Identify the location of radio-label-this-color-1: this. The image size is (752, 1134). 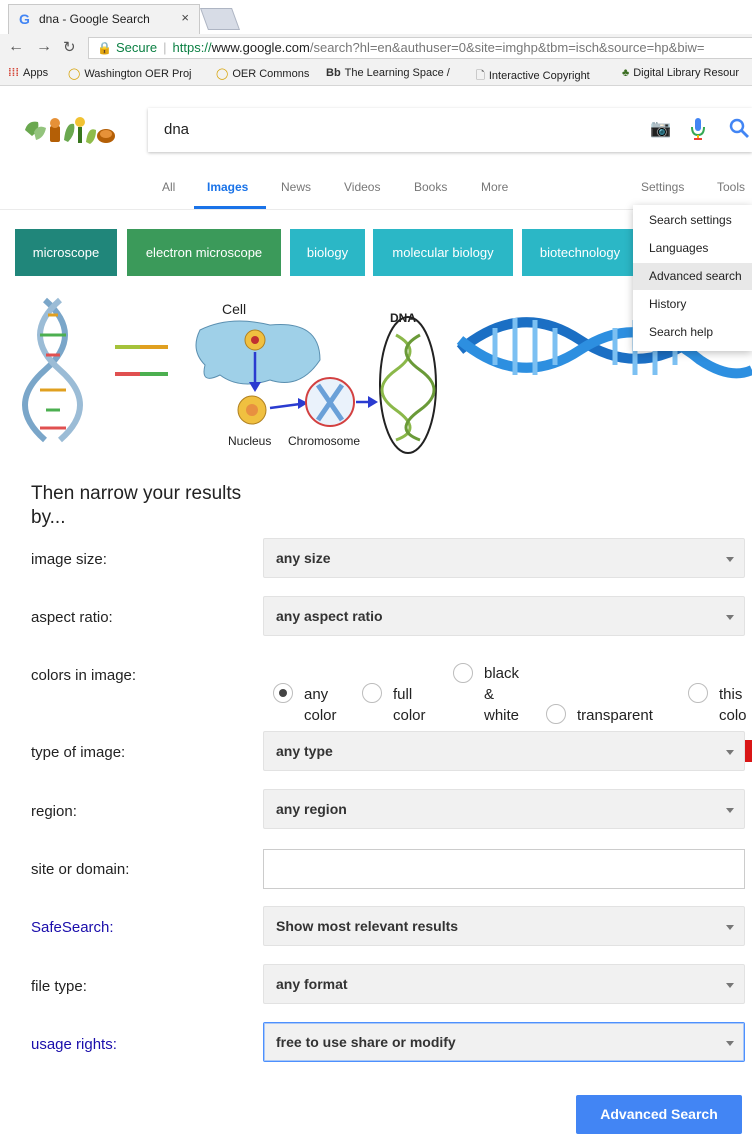
(731, 694).